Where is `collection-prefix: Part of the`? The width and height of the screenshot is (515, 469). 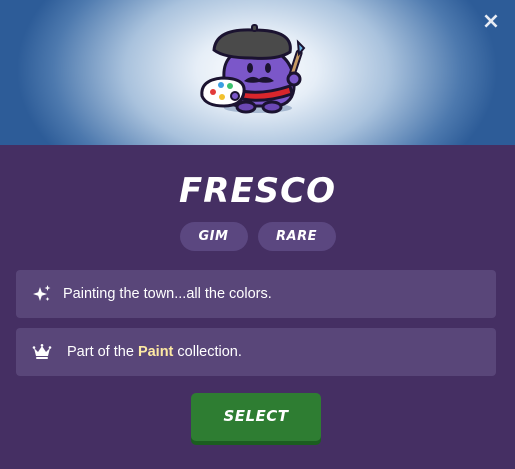
collection-prefix: Part of the is located at coordinates (102, 352).